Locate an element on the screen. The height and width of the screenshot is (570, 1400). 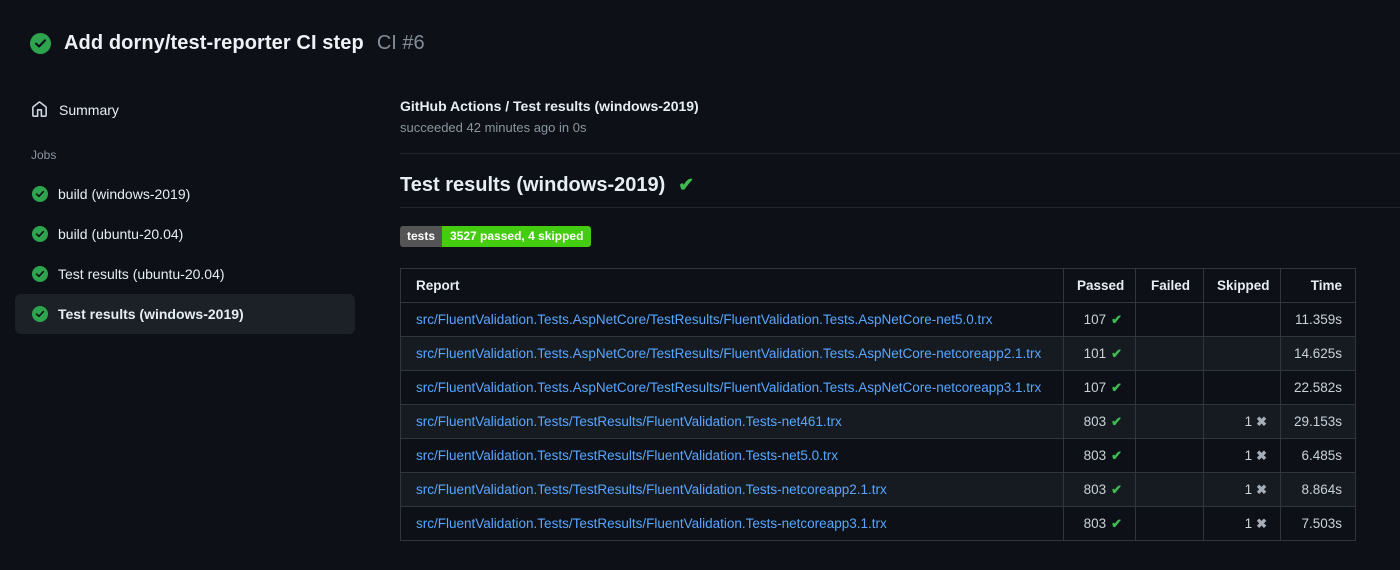
time-cell: 29.153s is located at coordinates (1318, 421).